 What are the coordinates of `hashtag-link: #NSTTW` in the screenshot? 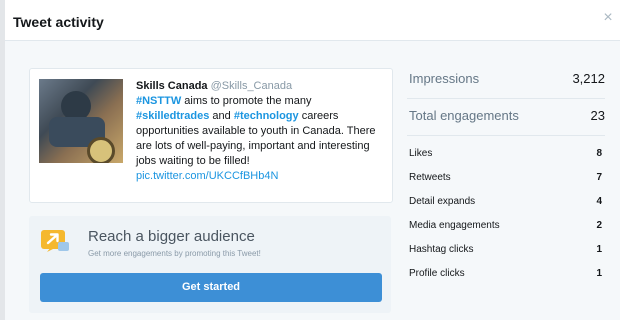 It's located at (158, 101).